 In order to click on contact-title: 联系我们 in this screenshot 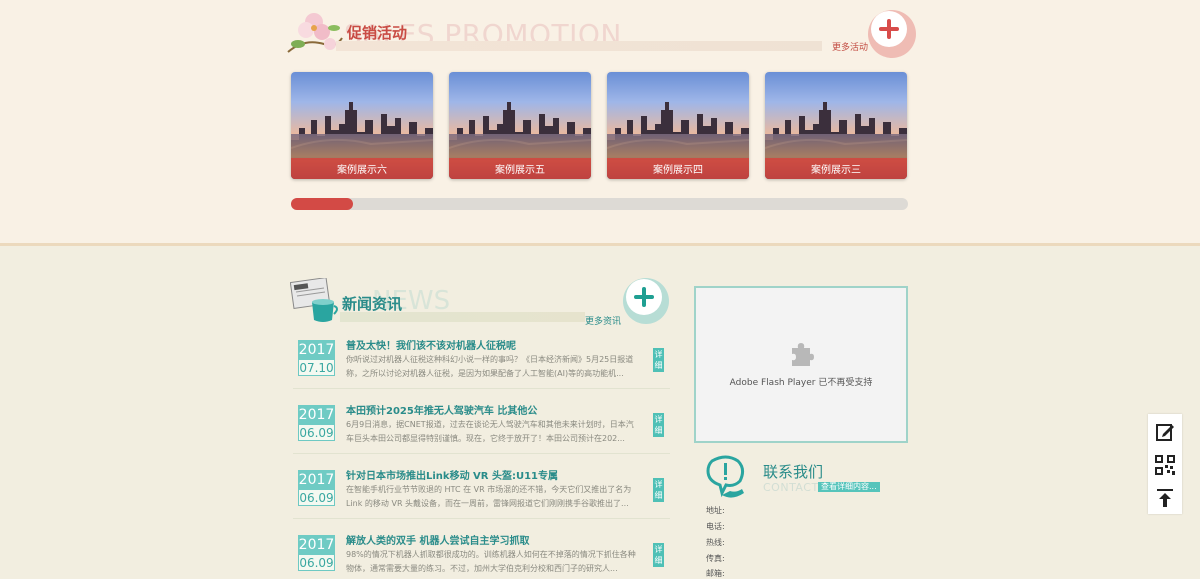, I will do `click(793, 472)`.